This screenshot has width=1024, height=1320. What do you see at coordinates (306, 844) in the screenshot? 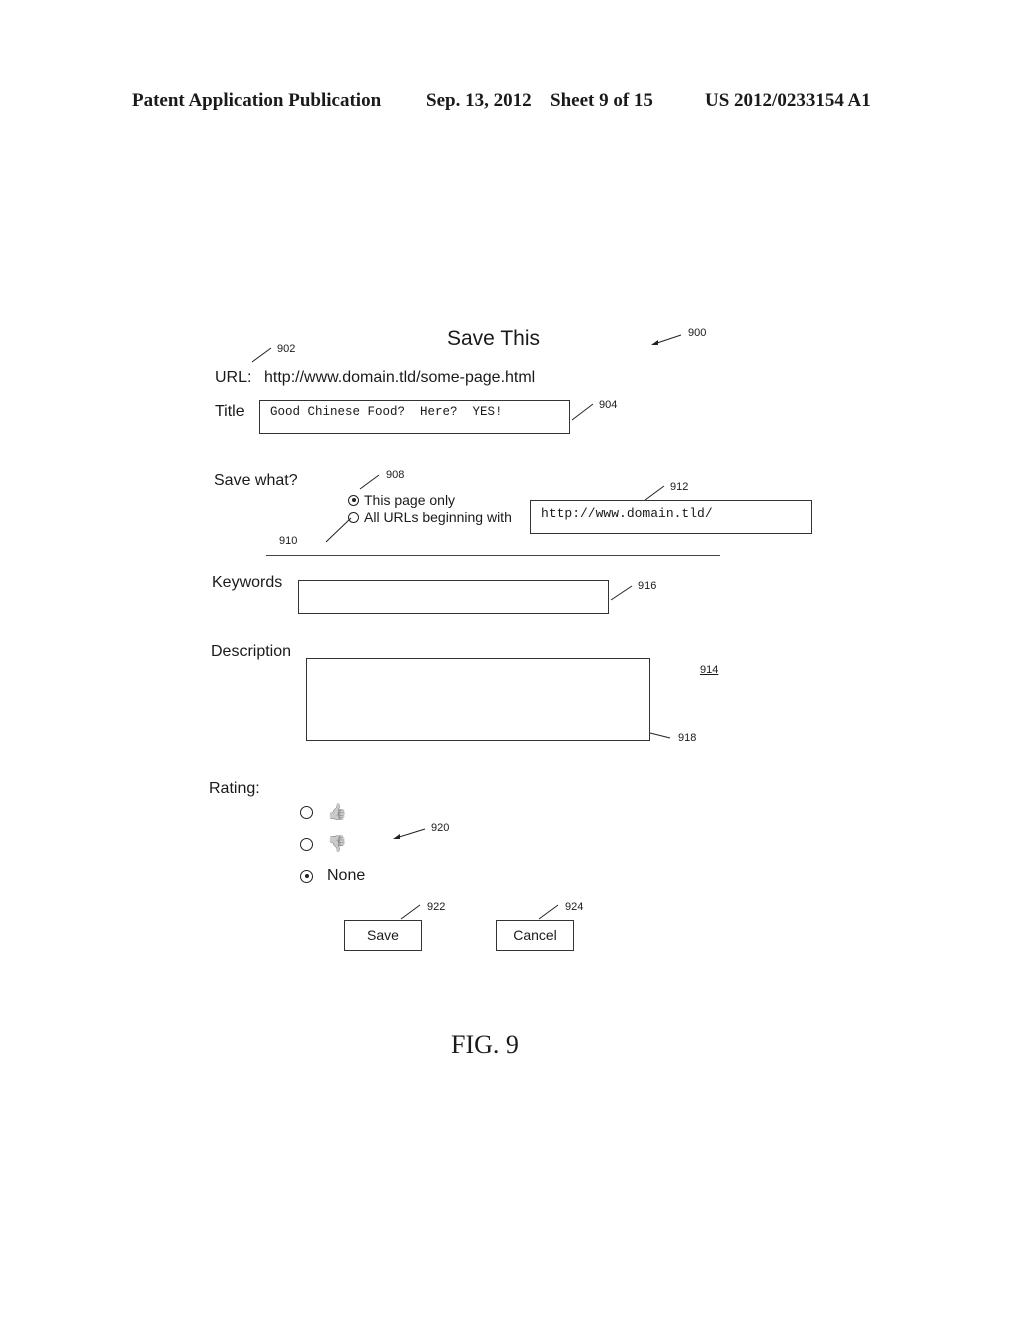
I see `radio-thumbs-down` at bounding box center [306, 844].